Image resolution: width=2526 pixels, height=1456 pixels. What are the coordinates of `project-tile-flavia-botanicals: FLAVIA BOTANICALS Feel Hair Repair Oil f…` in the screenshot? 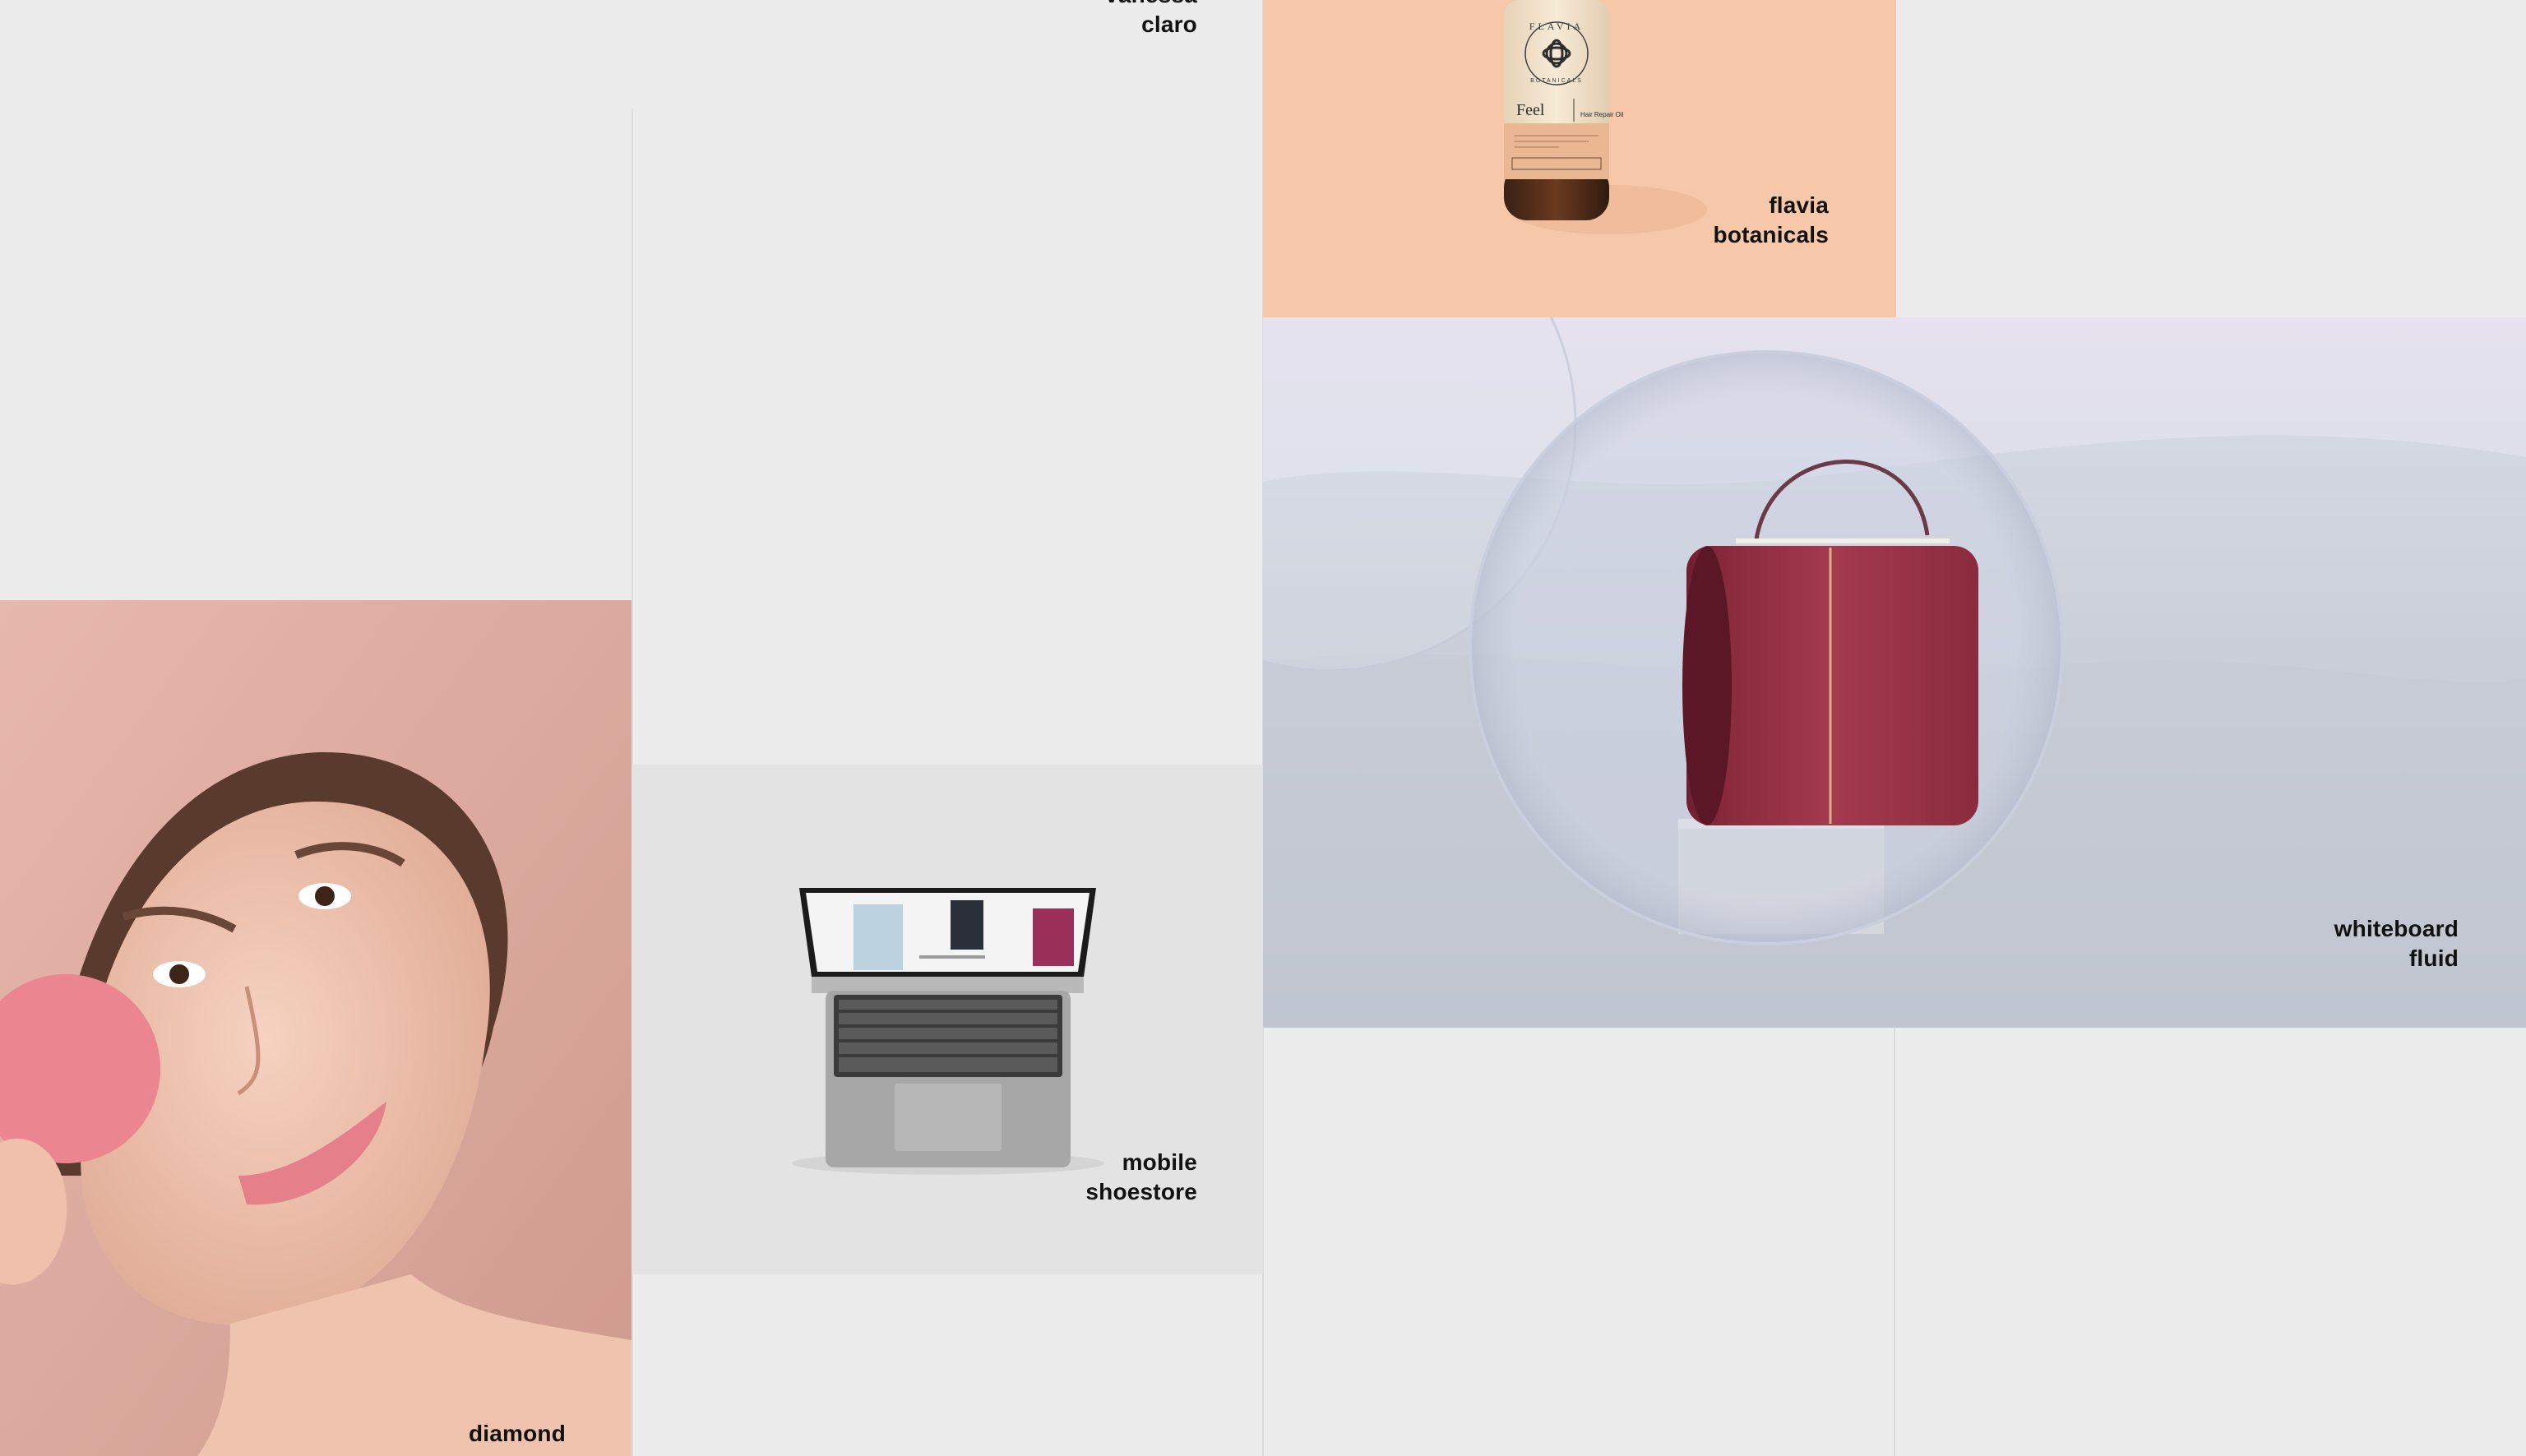 It's located at (1579, 158).